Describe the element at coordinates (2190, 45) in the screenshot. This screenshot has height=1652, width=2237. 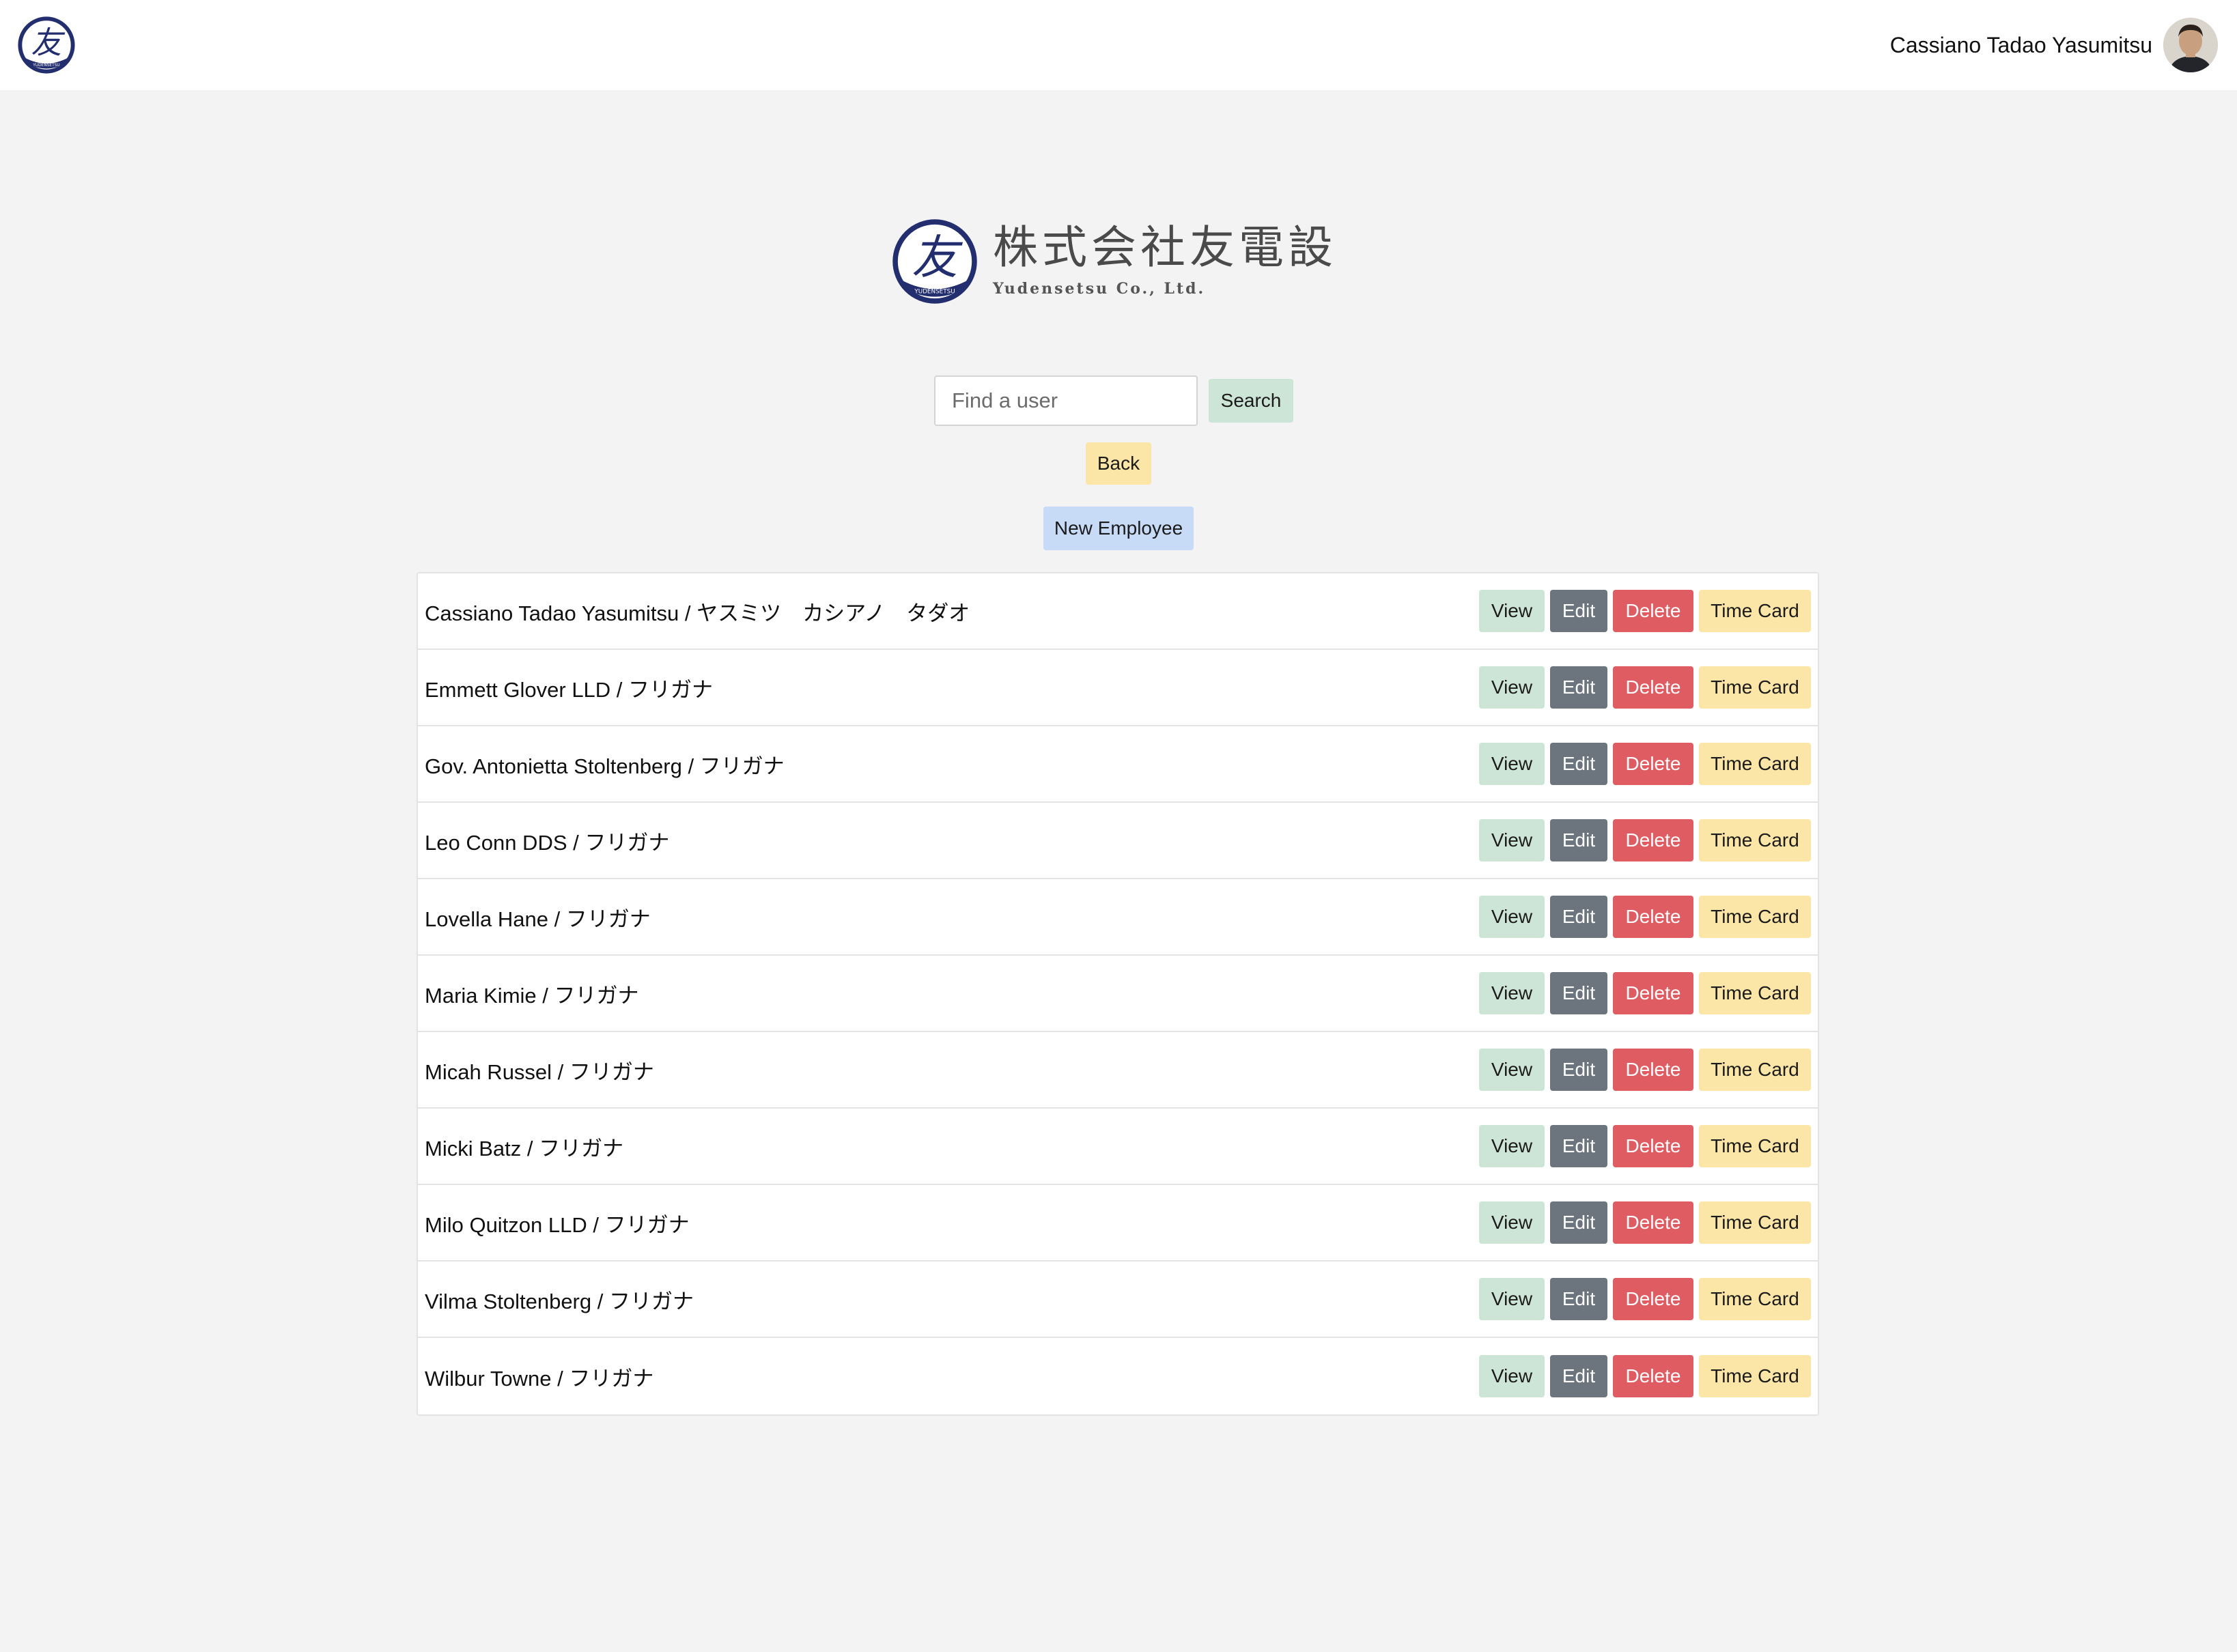
I see `avatar` at that location.